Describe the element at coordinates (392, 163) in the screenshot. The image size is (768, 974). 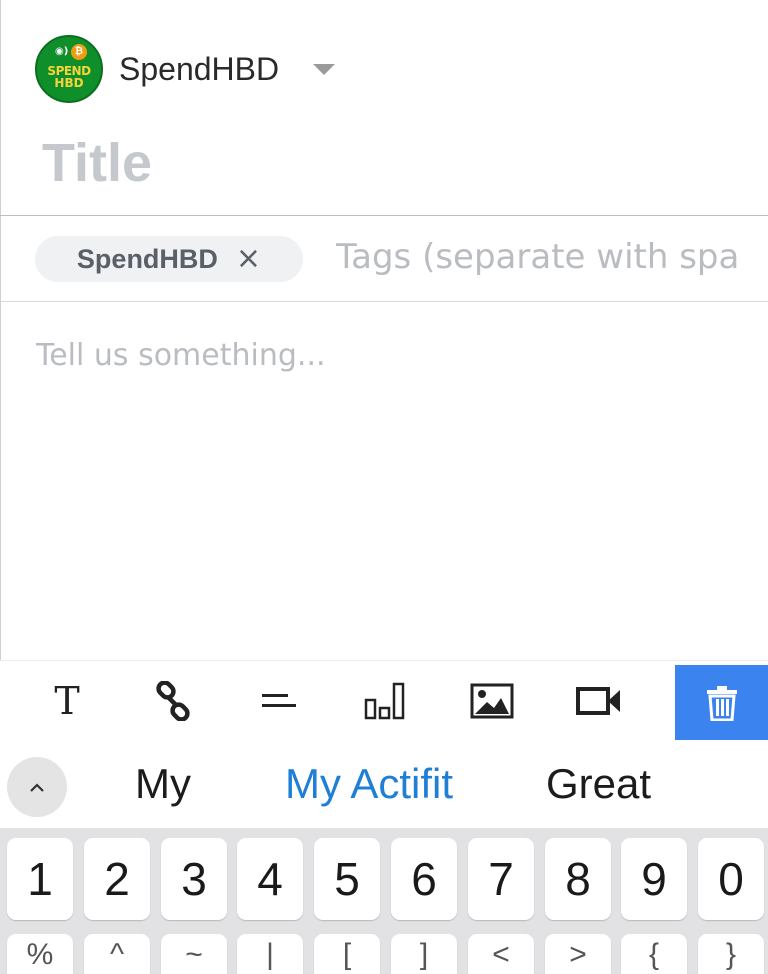
I see `title-input` at that location.